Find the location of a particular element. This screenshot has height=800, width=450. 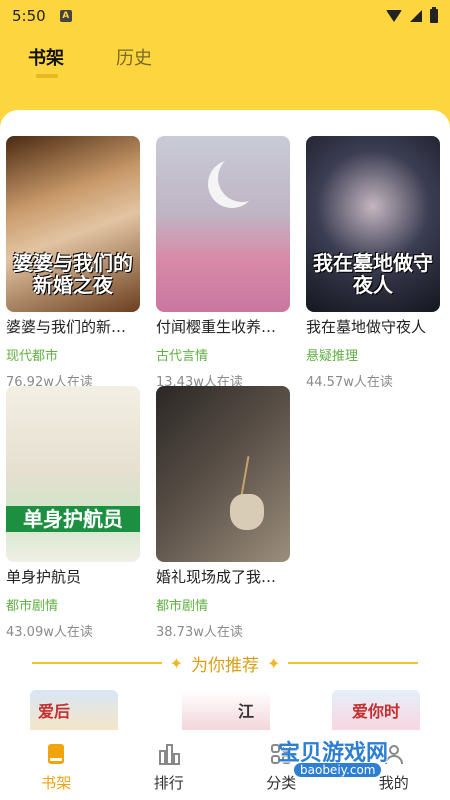

book-genre: 古代言情 is located at coordinates (182, 356).